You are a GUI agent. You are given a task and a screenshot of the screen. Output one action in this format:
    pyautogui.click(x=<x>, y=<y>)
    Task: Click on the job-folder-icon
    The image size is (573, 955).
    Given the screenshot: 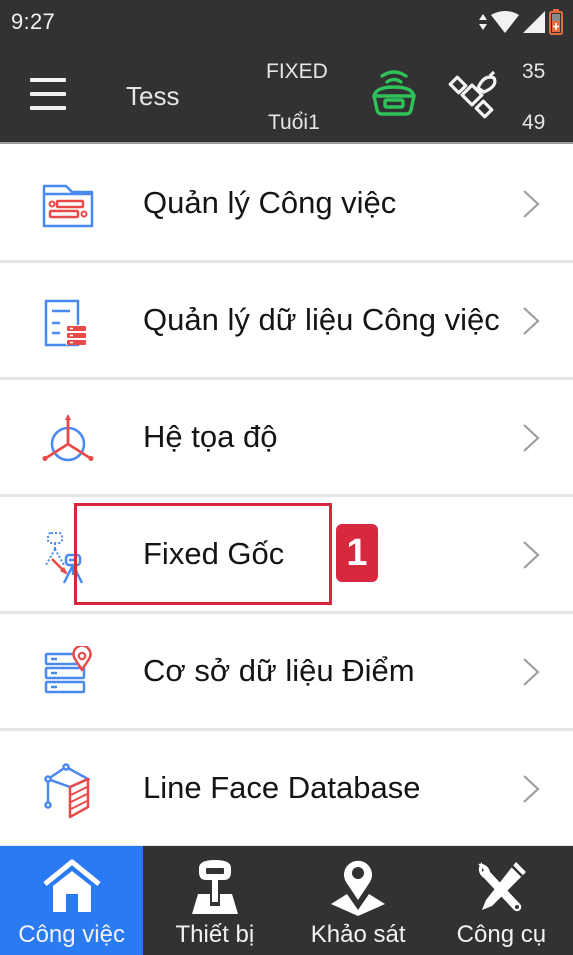 What is the action you would take?
    pyautogui.click(x=68, y=206)
    